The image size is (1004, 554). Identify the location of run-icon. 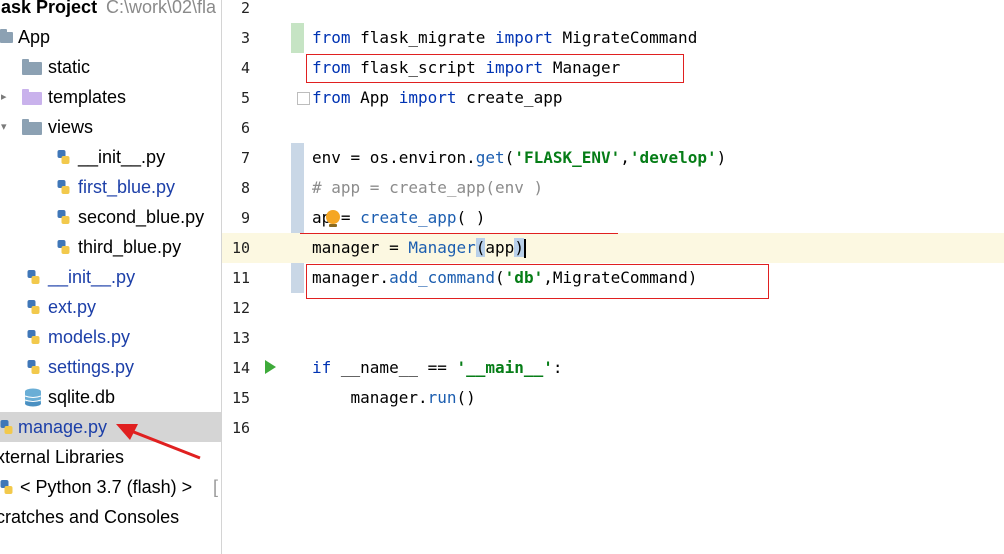
(270, 367).